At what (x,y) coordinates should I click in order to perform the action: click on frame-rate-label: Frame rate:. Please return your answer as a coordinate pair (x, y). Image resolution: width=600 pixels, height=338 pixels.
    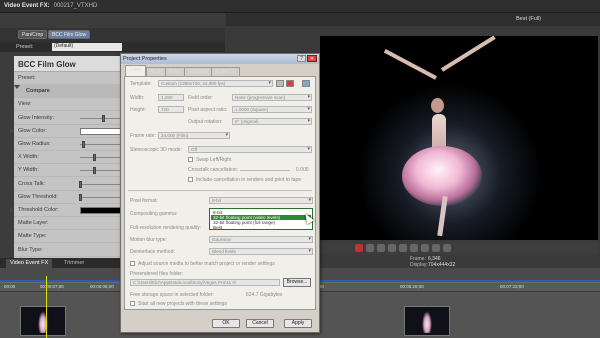
    Looking at the image, I should click on (143, 136).